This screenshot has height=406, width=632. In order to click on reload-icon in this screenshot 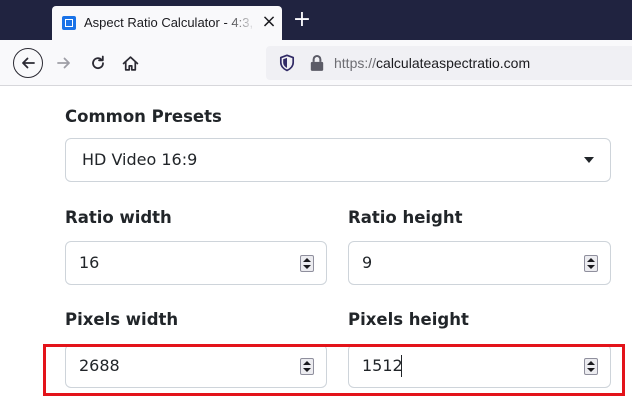, I will do `click(98, 62)`.